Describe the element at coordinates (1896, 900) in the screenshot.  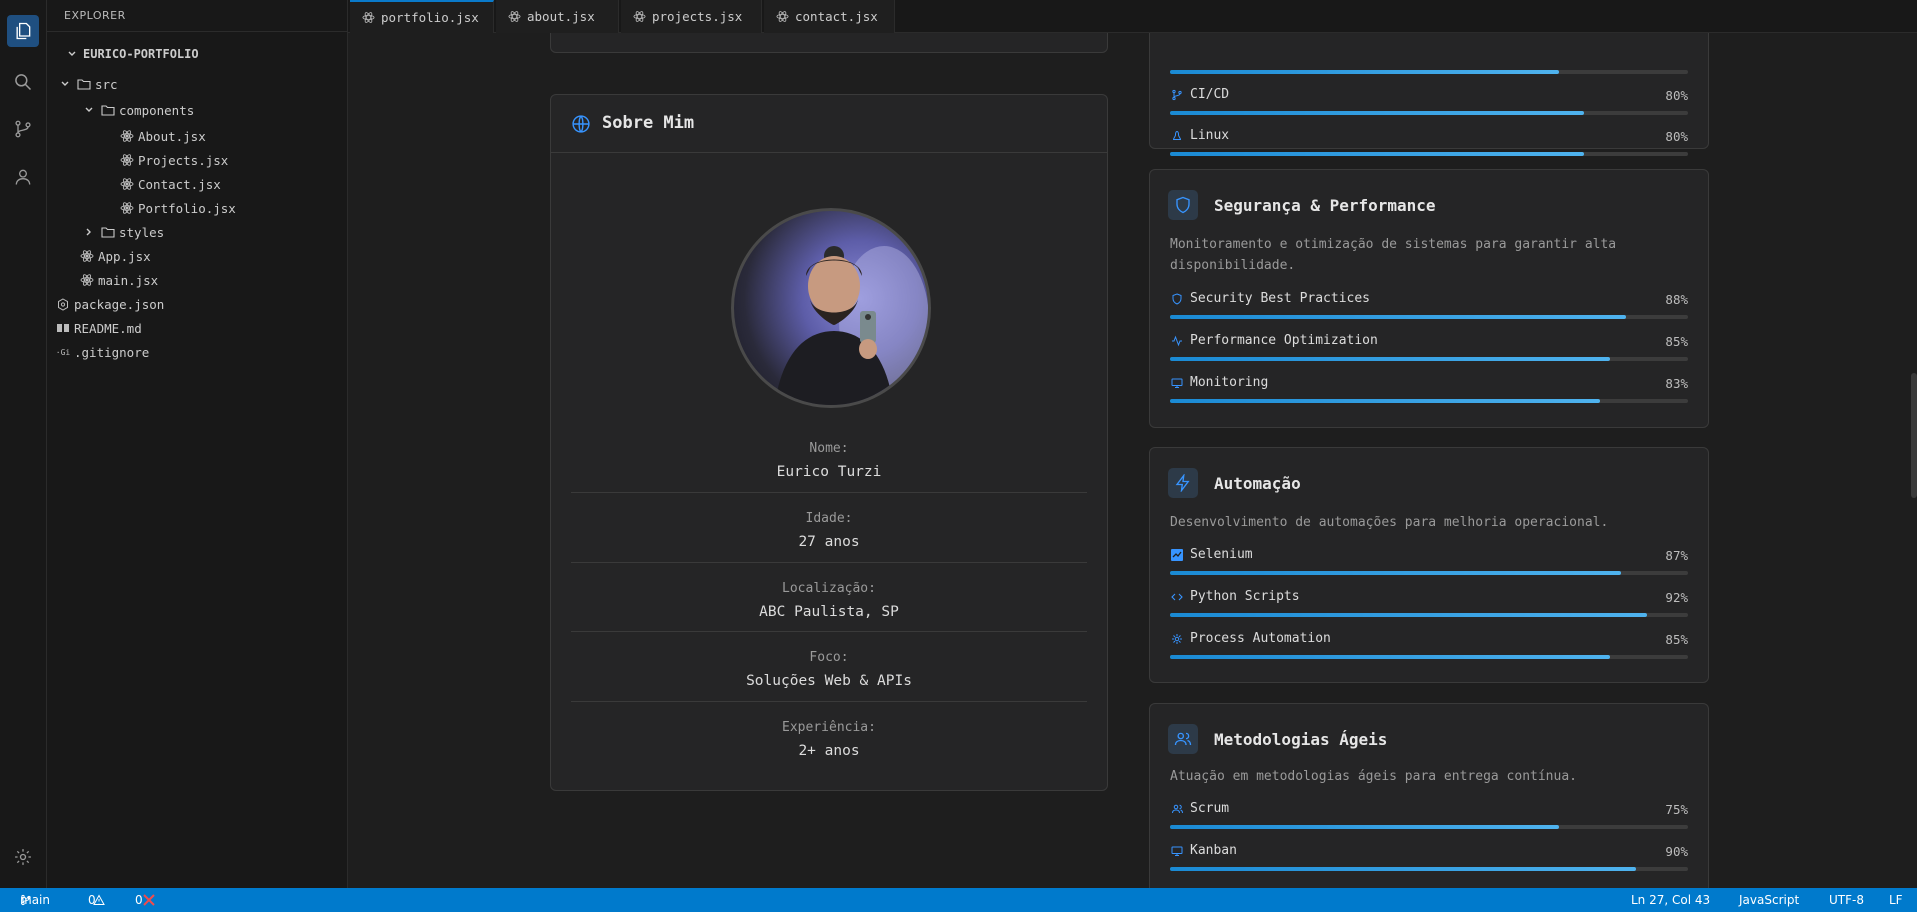
I see `end-of-line: LF` at that location.